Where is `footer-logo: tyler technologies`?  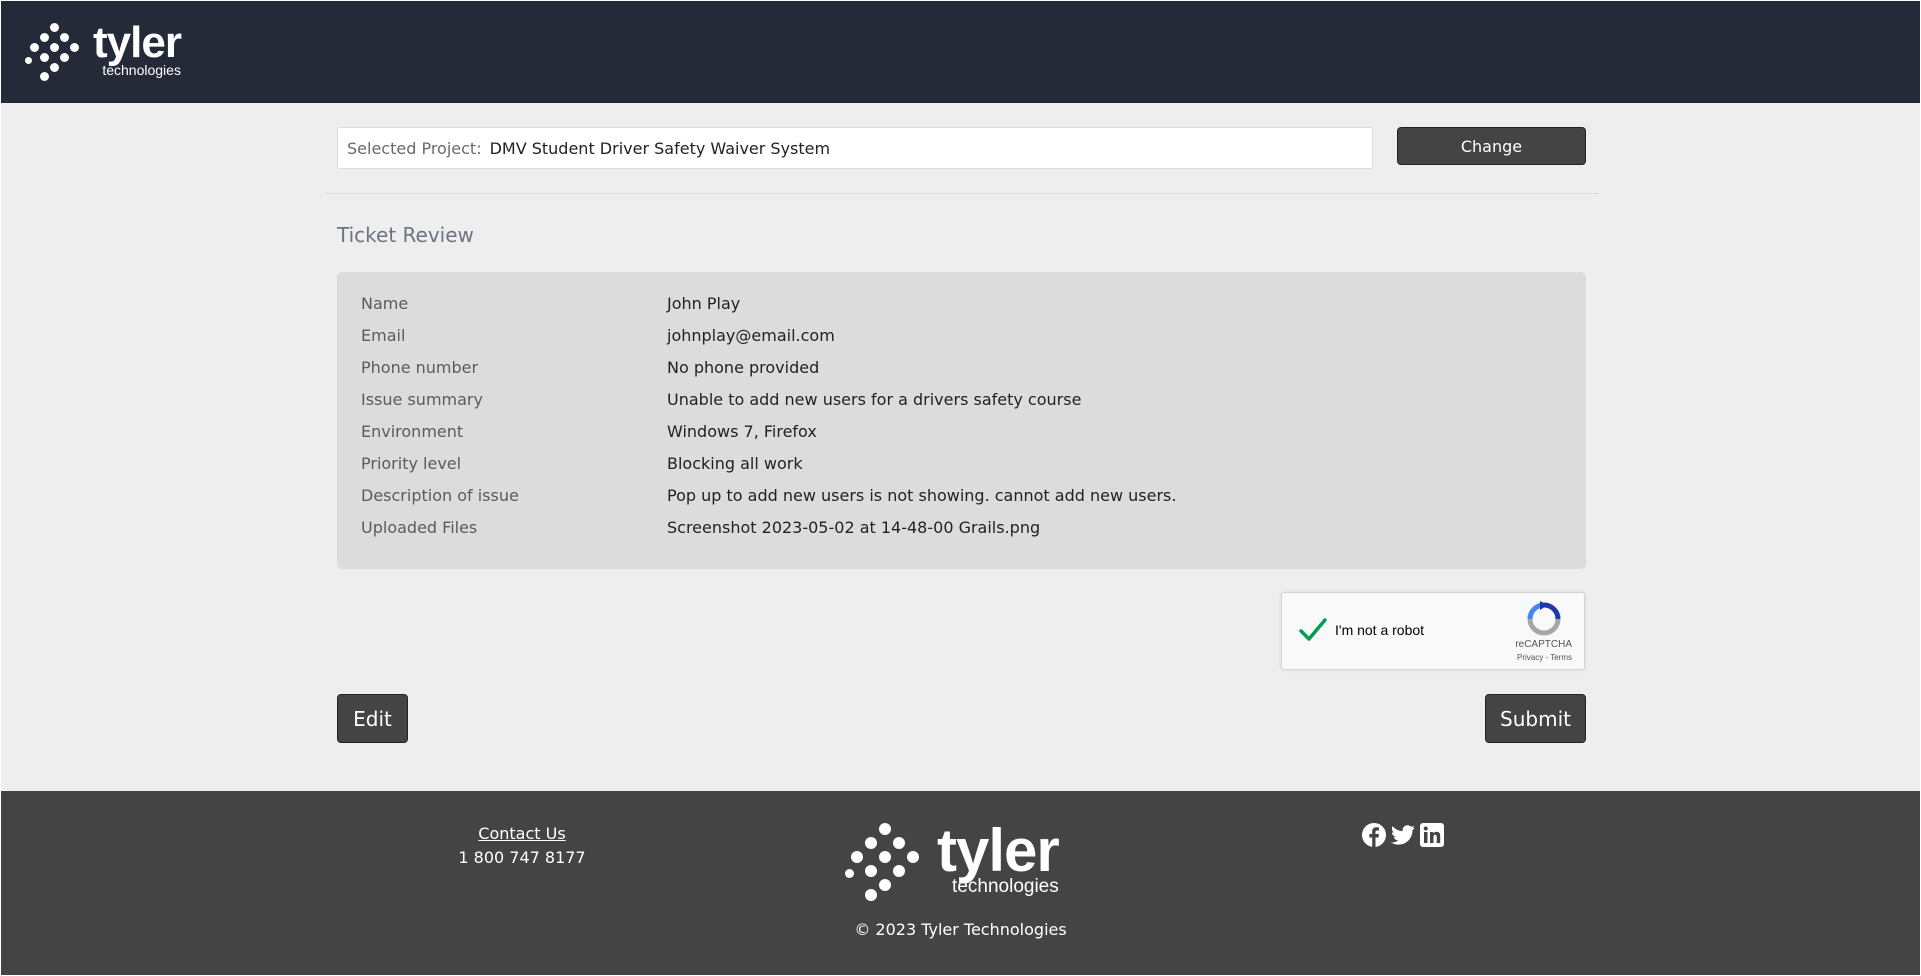
footer-logo: tyler technologies is located at coordinates (952, 859).